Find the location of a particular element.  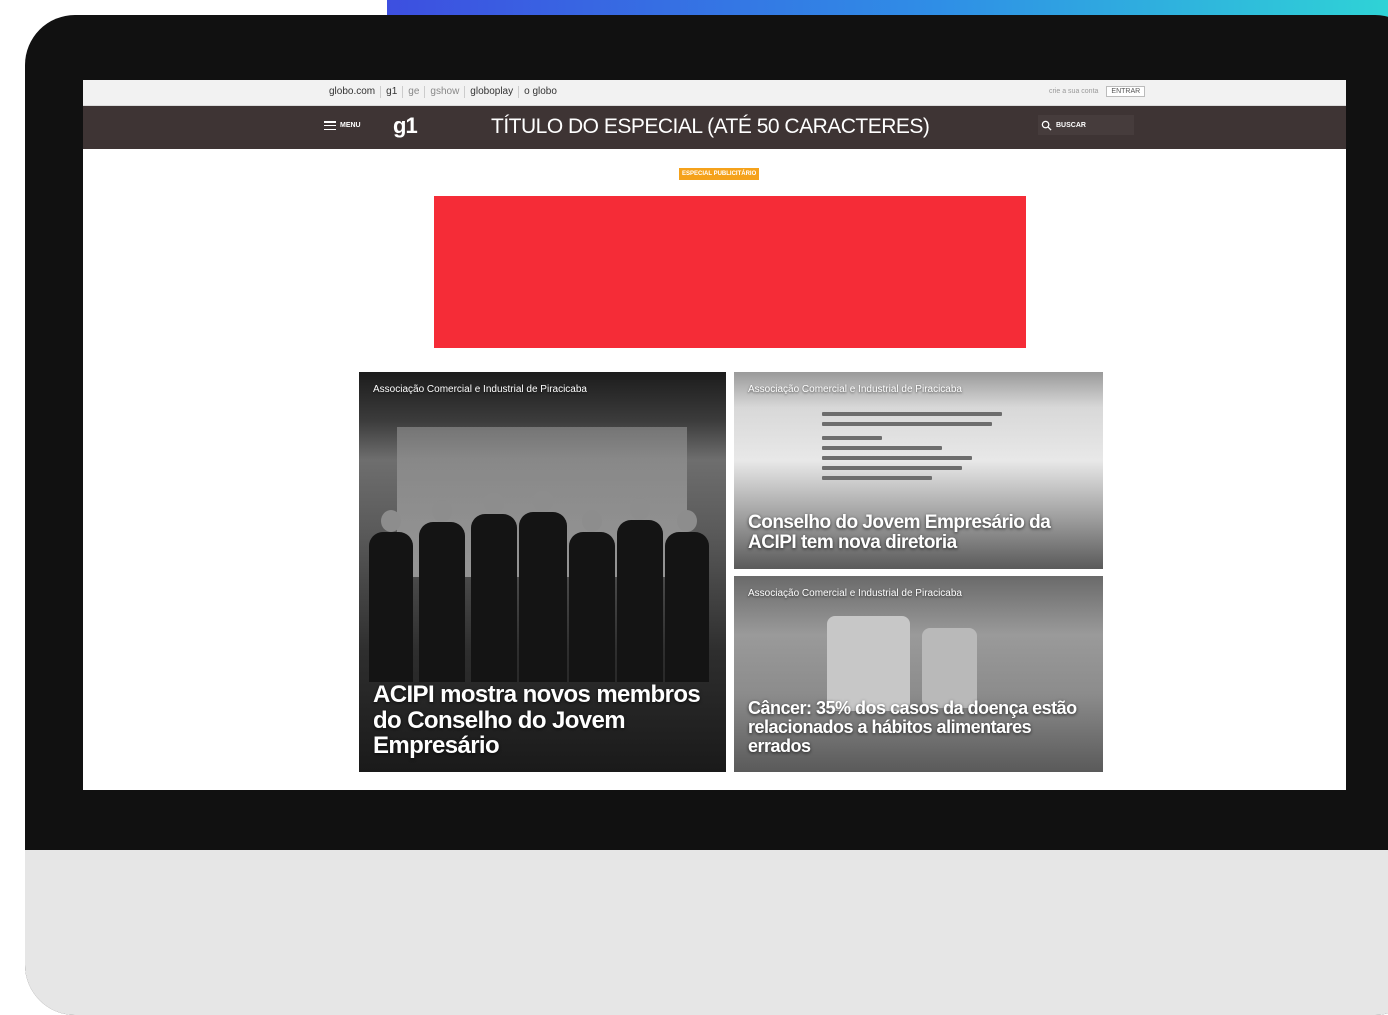

globo-network-links: globo.com g1 ge gshow globoplay o globo is located at coordinates (443, 92).